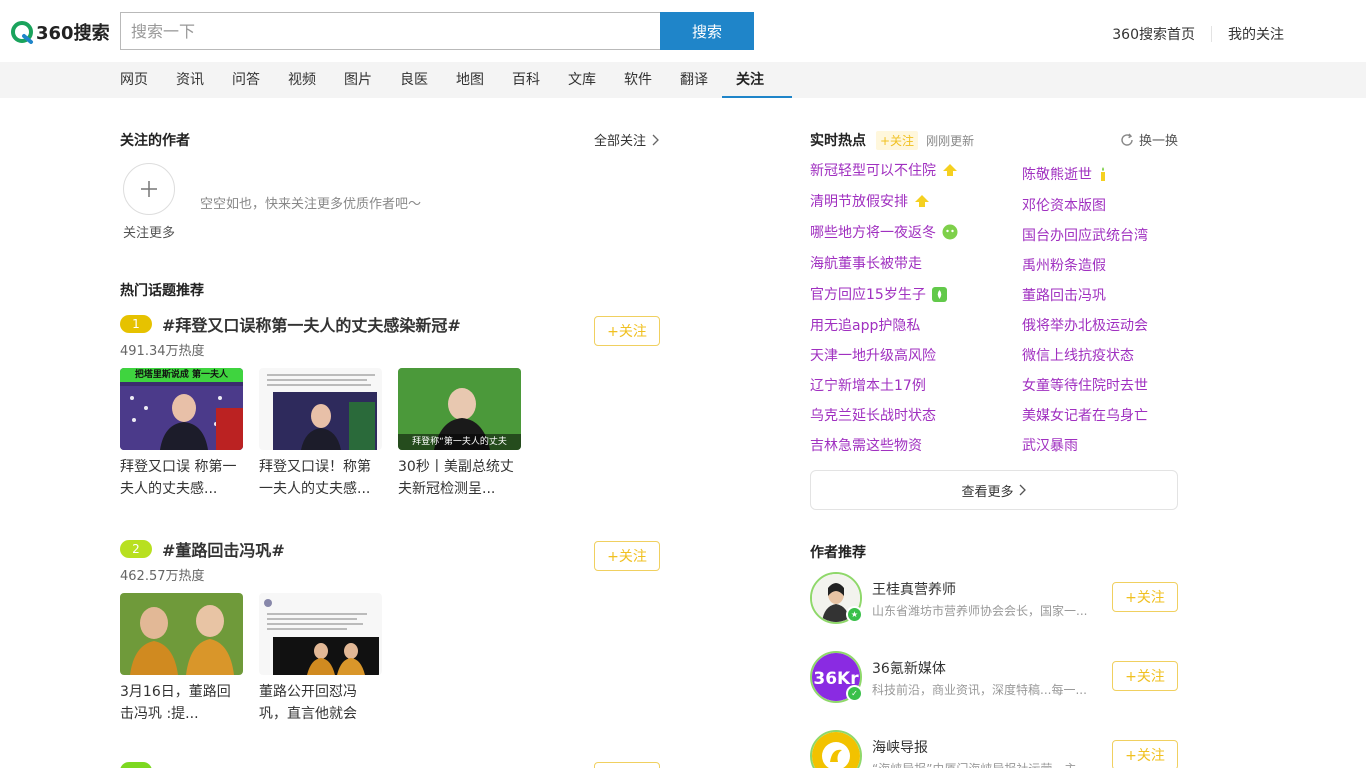  What do you see at coordinates (1085, 325) in the screenshot?
I see `hot-item: 俄将举办北极运动会` at bounding box center [1085, 325].